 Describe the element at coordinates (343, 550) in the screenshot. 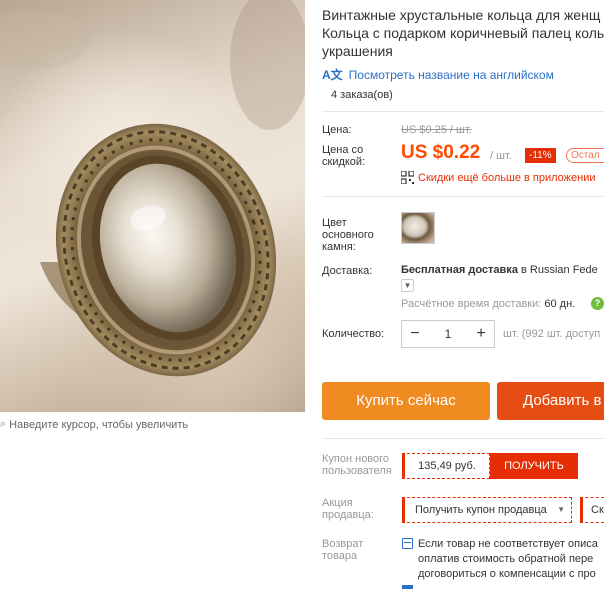

I see `returns-label: Возврат товара` at that location.